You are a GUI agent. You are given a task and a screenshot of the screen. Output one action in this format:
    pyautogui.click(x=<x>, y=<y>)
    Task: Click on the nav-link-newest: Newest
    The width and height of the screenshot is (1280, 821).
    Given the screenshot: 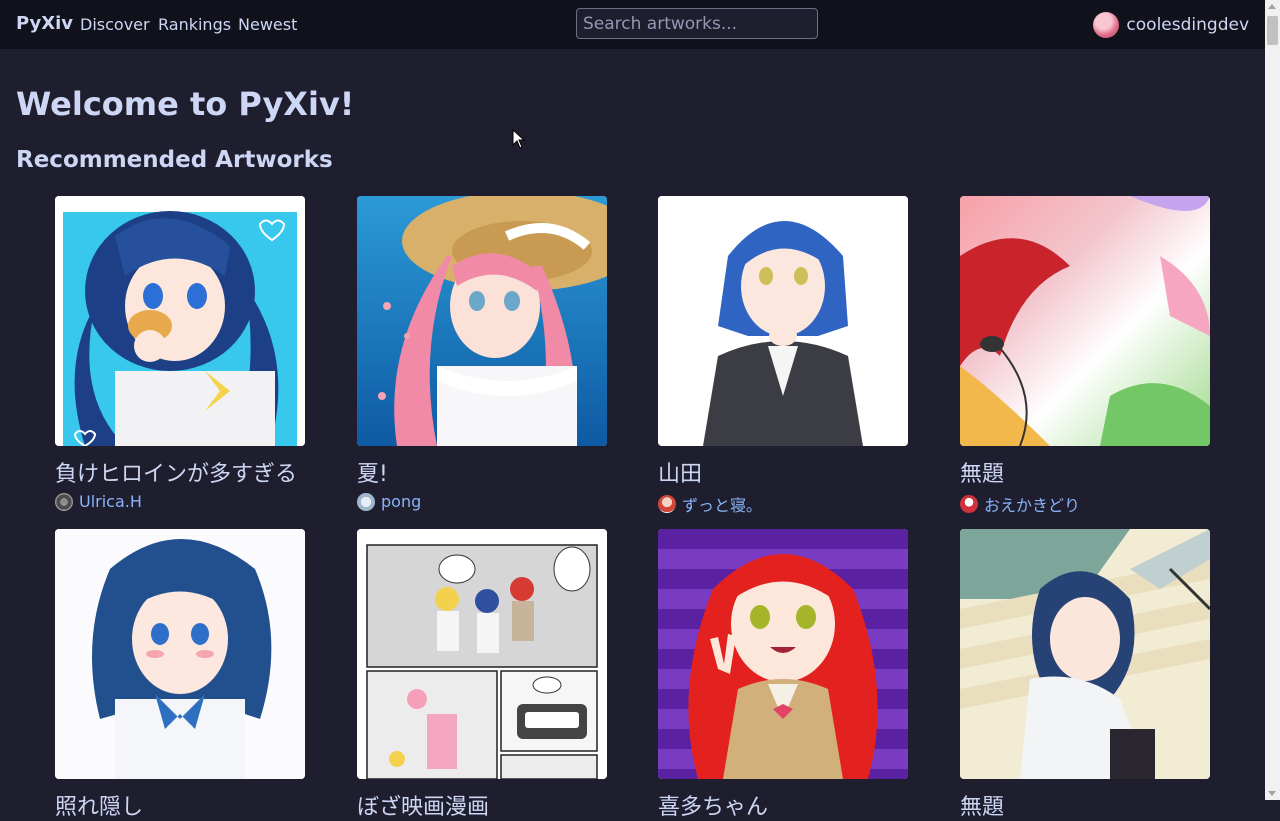 What is the action you would take?
    pyautogui.click(x=267, y=24)
    